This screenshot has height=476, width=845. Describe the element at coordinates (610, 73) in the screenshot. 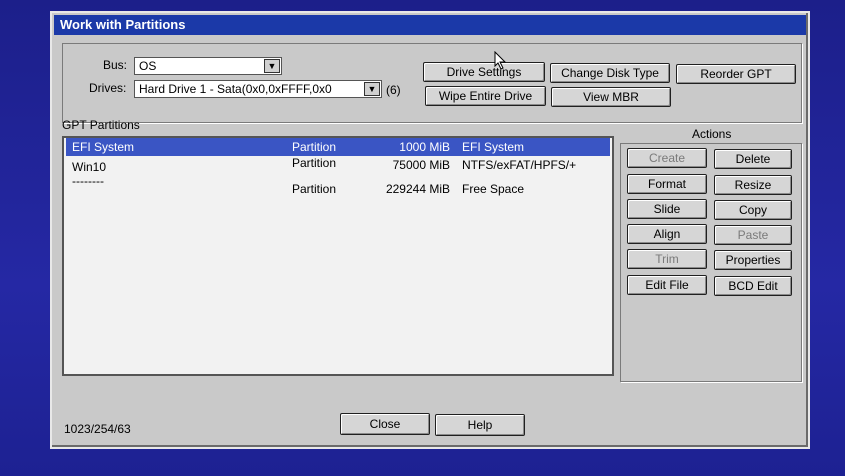

I see `change-disk-type-button: Change Disk Type` at that location.